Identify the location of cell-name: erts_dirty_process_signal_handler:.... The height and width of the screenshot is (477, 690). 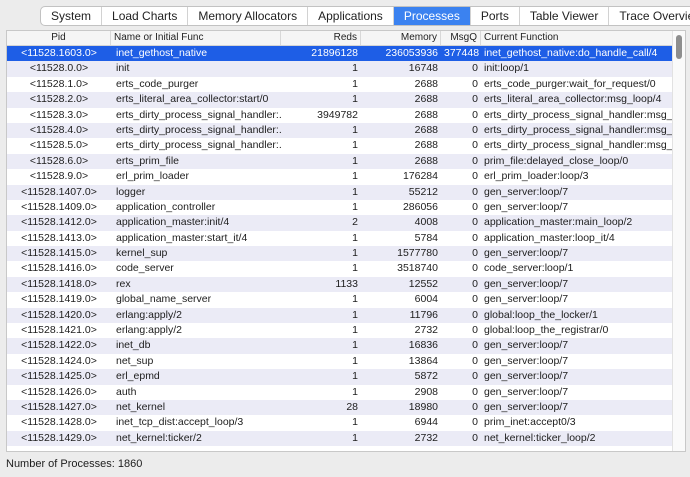
(198, 114).